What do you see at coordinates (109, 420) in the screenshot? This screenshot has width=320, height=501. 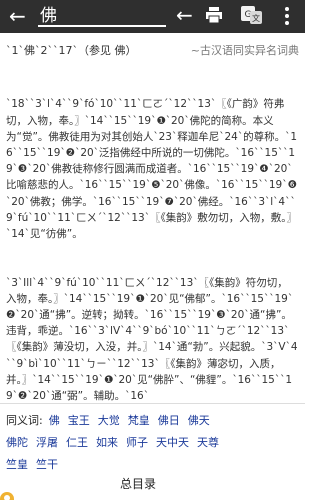 I see `synonym-item: 大觉` at bounding box center [109, 420].